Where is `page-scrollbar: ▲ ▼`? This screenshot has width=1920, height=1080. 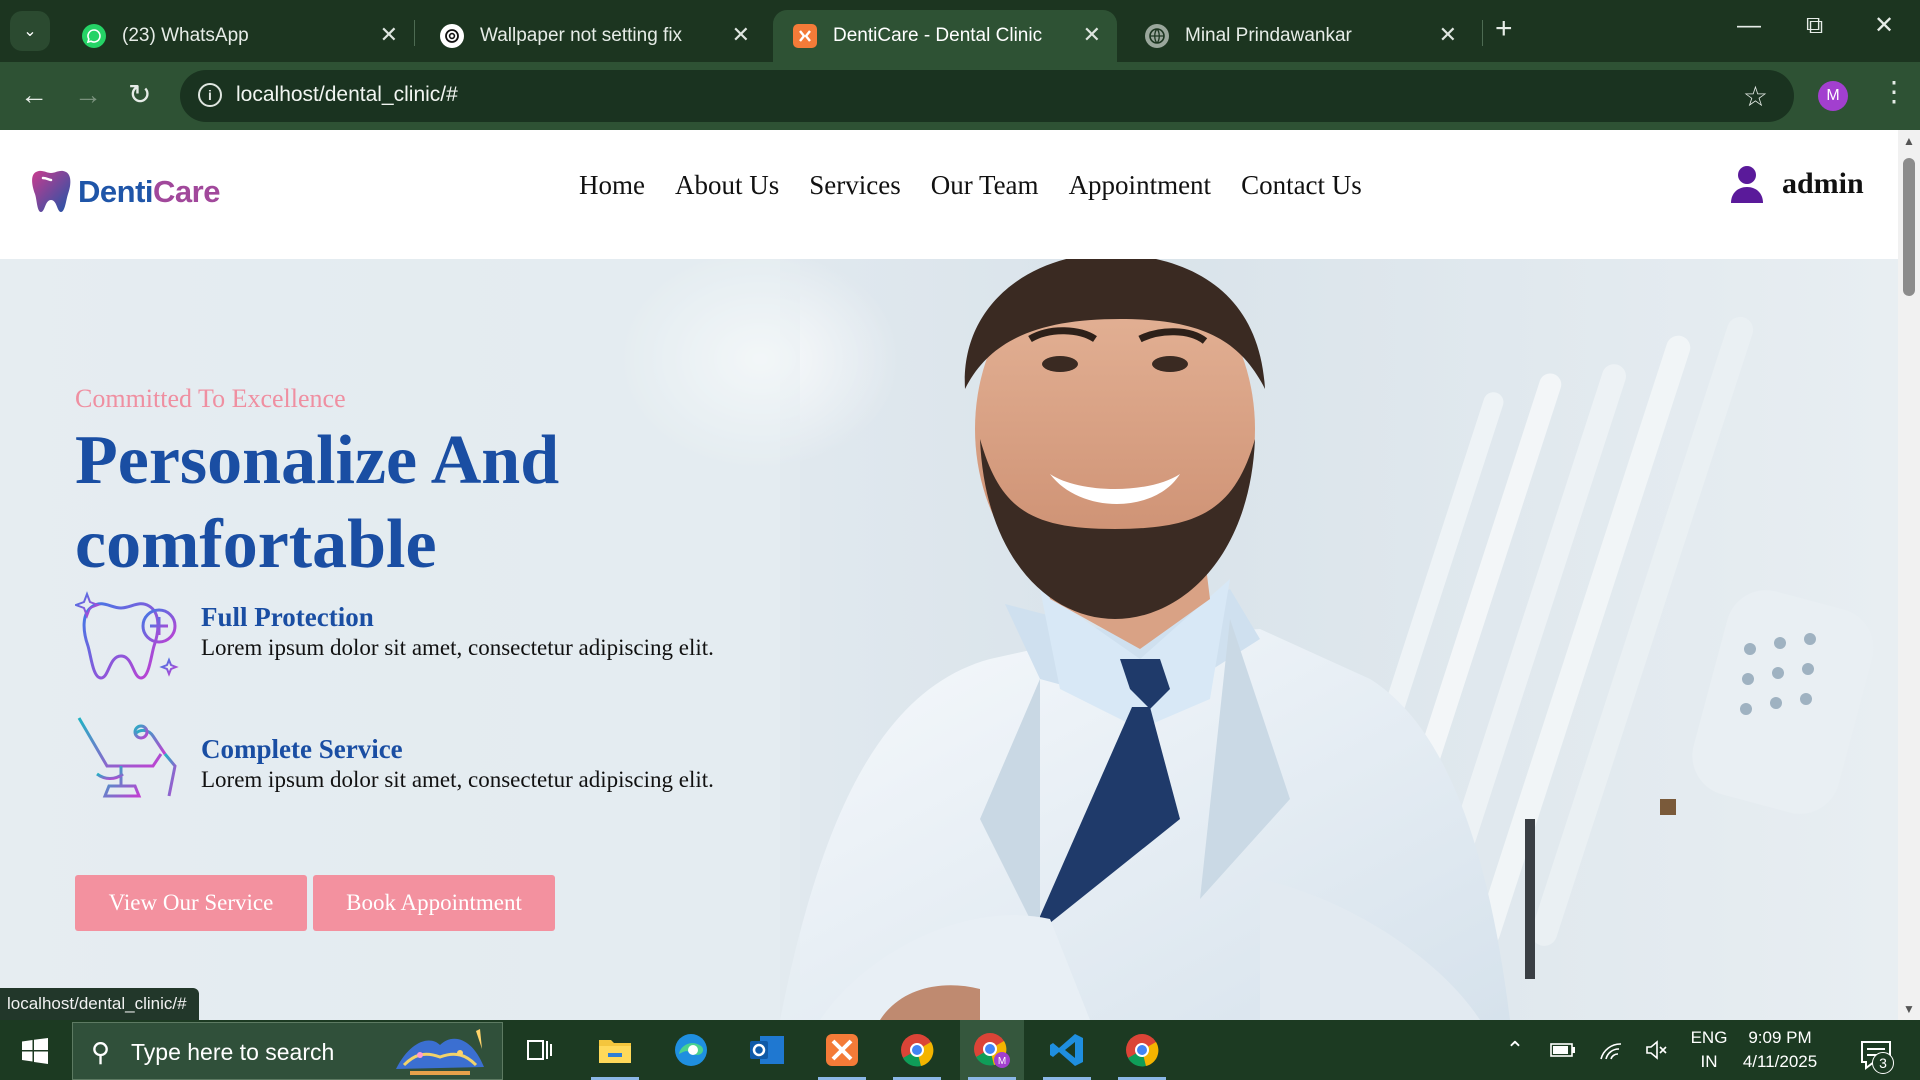
page-scrollbar: ▲ ▼ is located at coordinates (1909, 575).